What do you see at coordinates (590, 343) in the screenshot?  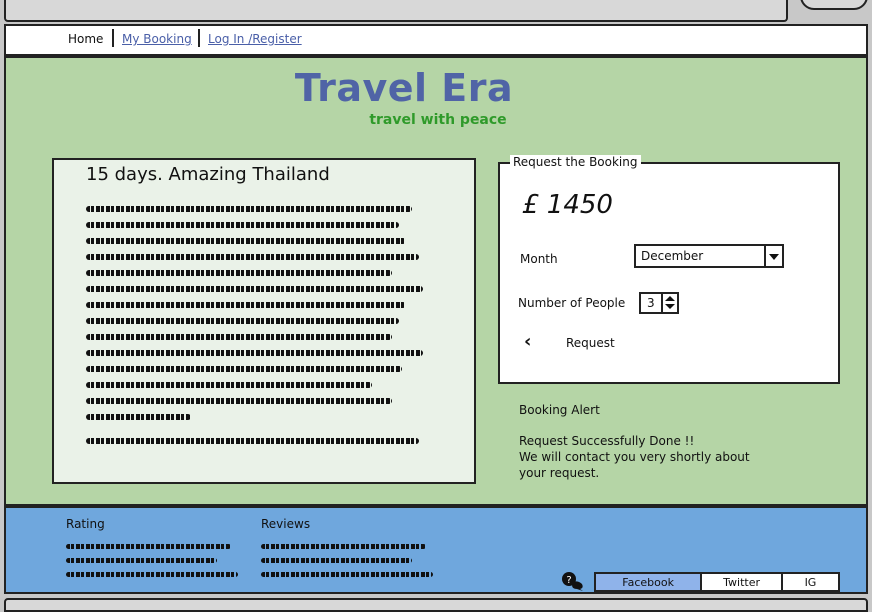 I see `request-button-label: Request` at bounding box center [590, 343].